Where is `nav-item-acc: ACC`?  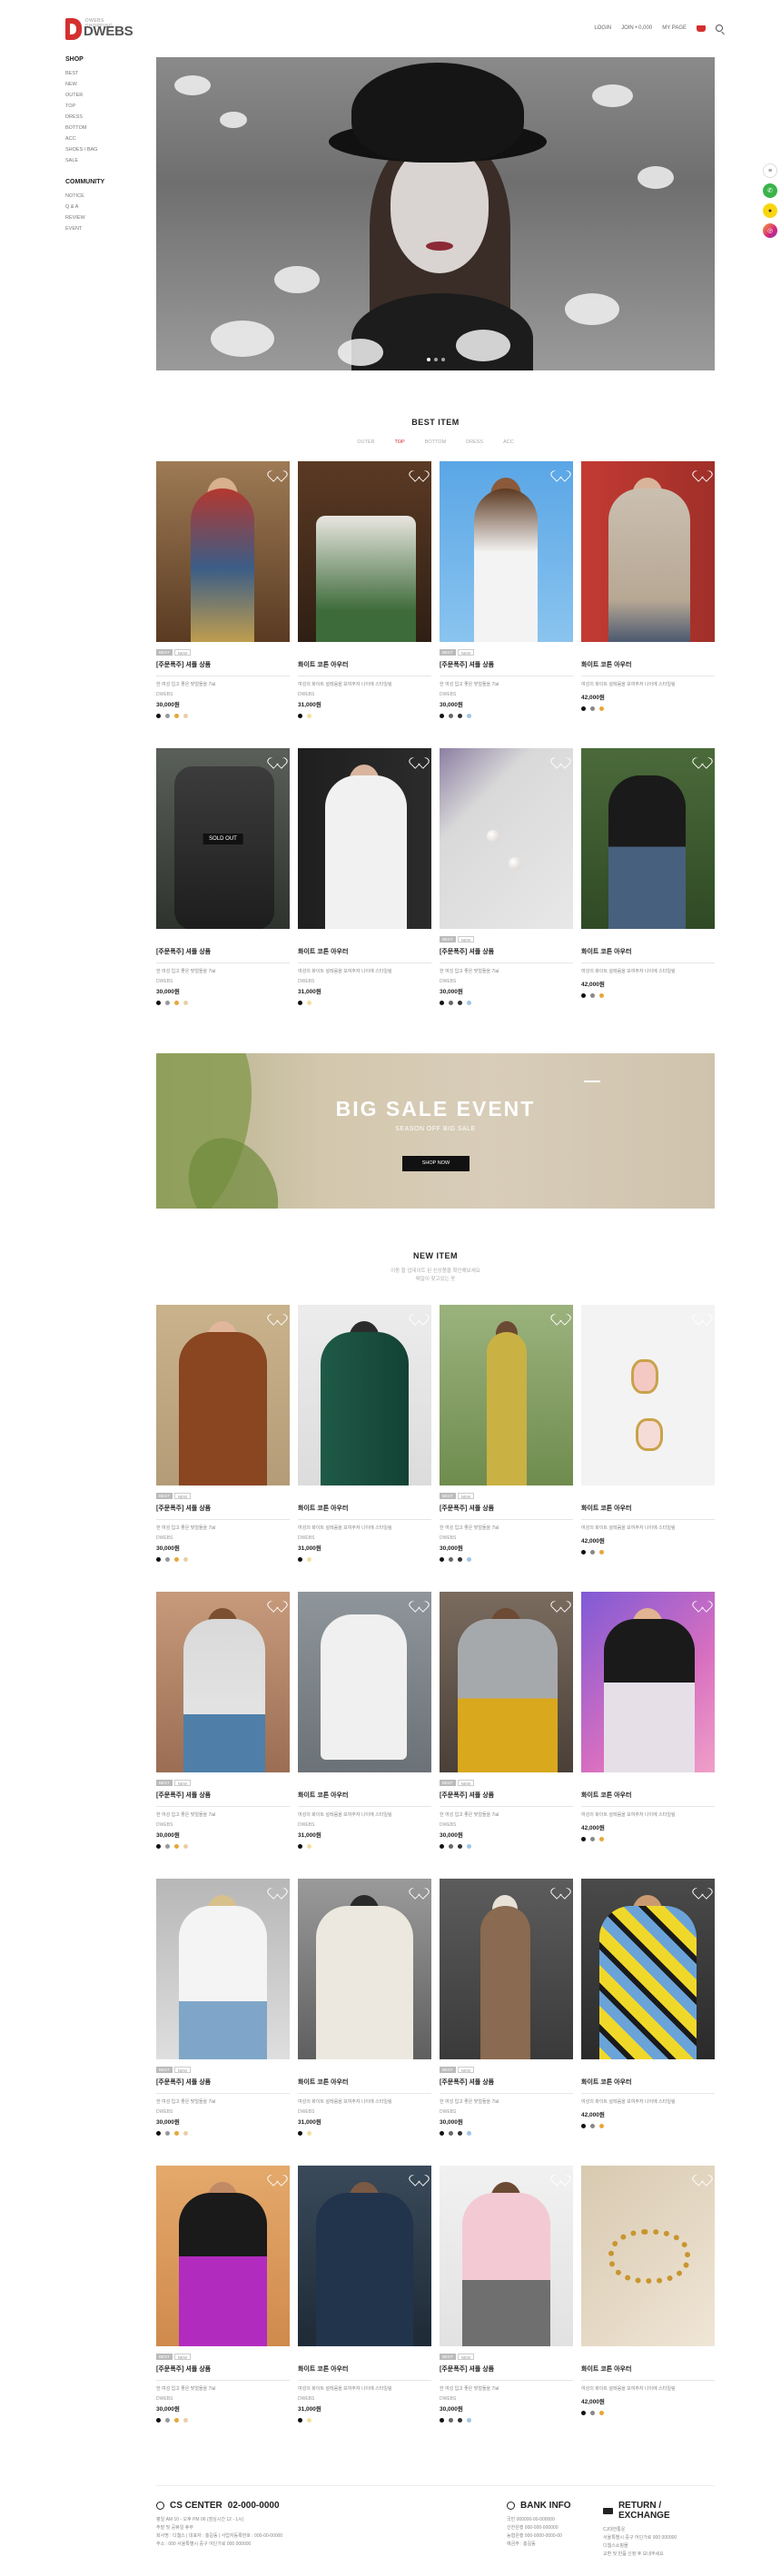
nav-item-acc: ACC is located at coordinates (110, 138).